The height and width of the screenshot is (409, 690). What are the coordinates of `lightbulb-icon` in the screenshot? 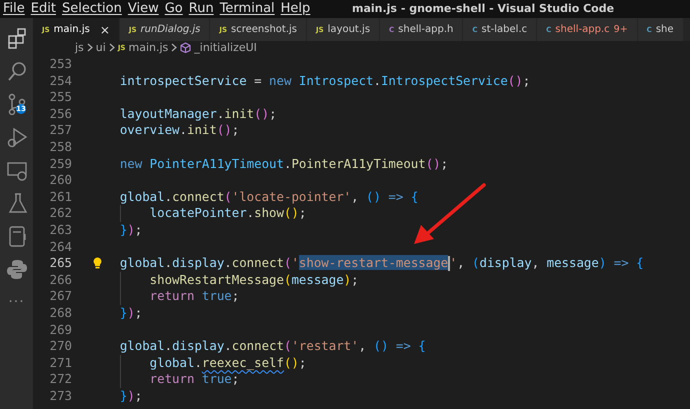 It's located at (97, 263).